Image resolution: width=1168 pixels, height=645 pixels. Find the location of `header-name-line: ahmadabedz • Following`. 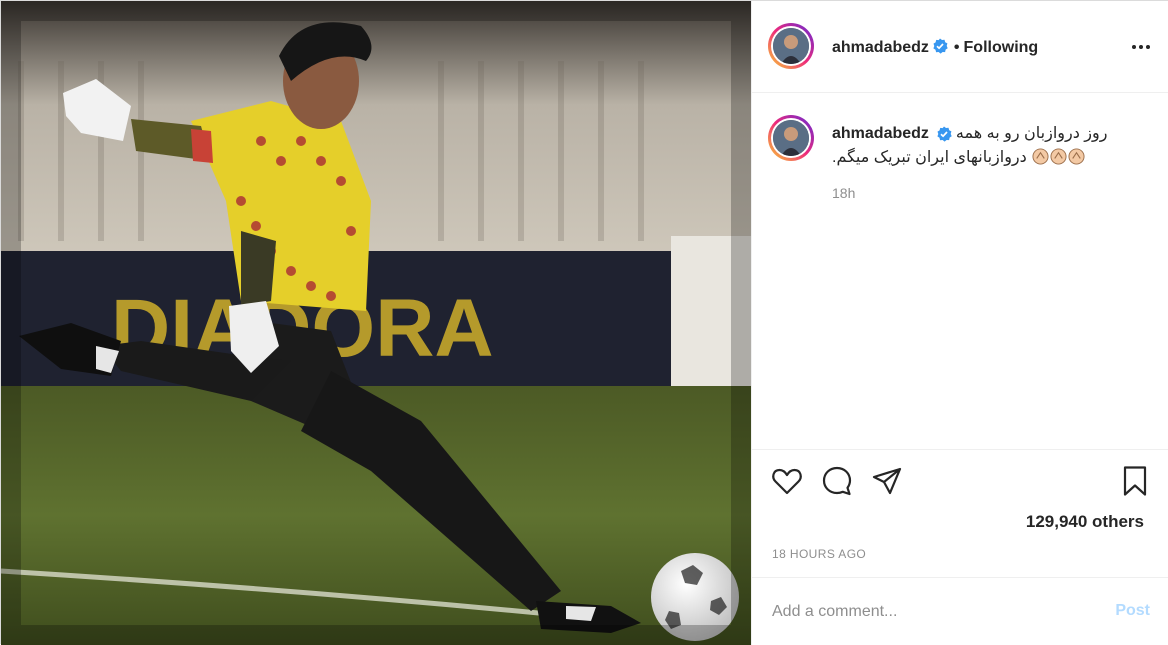

header-name-line: ahmadabedz • Following is located at coordinates (935, 47).